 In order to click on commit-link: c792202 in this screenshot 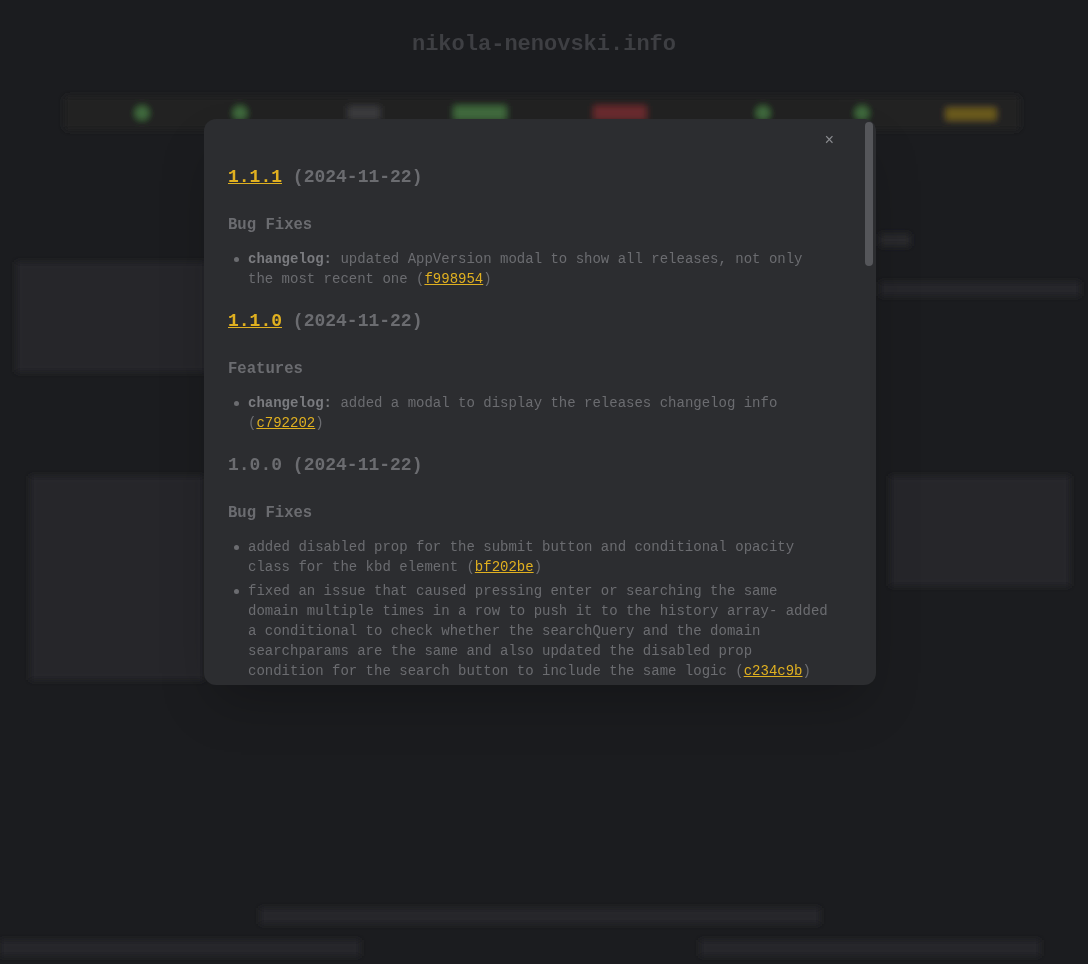, I will do `click(286, 423)`.